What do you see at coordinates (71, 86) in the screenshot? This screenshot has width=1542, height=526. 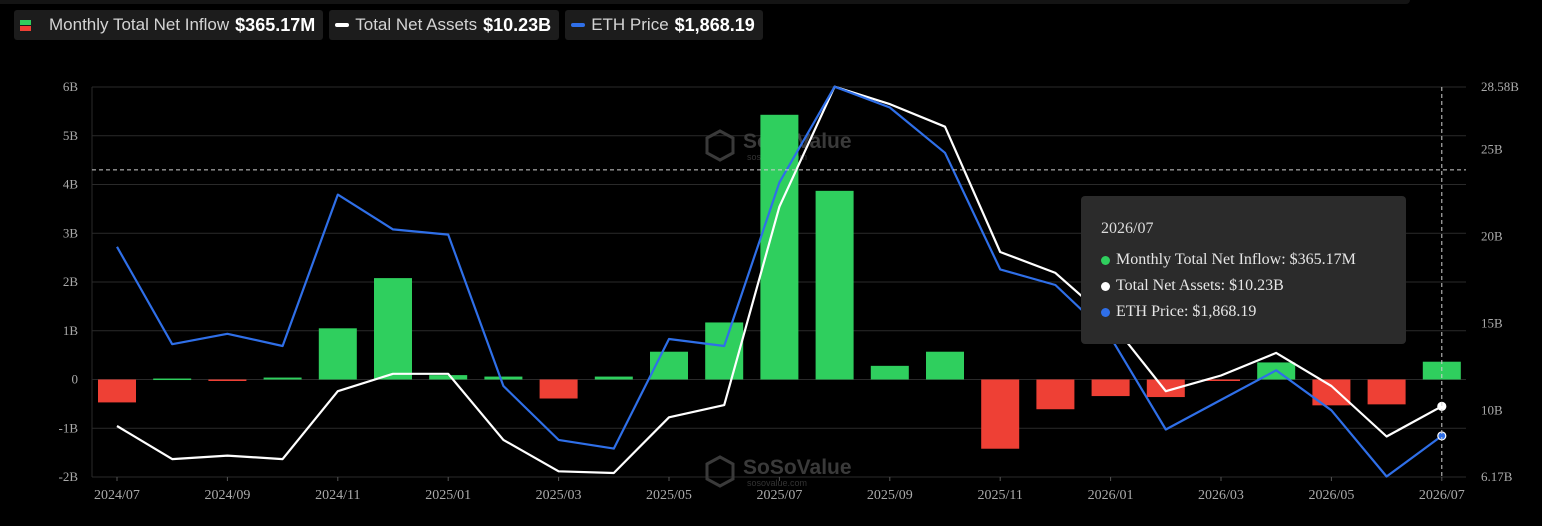 I see `y-left-tick-label: 6B` at bounding box center [71, 86].